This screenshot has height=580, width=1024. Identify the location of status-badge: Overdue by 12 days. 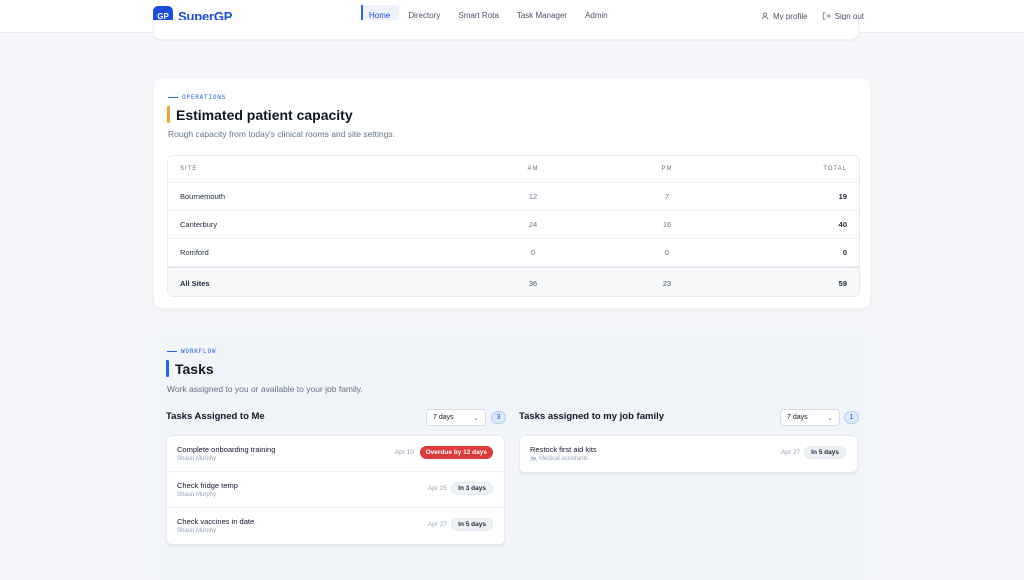
(456, 452).